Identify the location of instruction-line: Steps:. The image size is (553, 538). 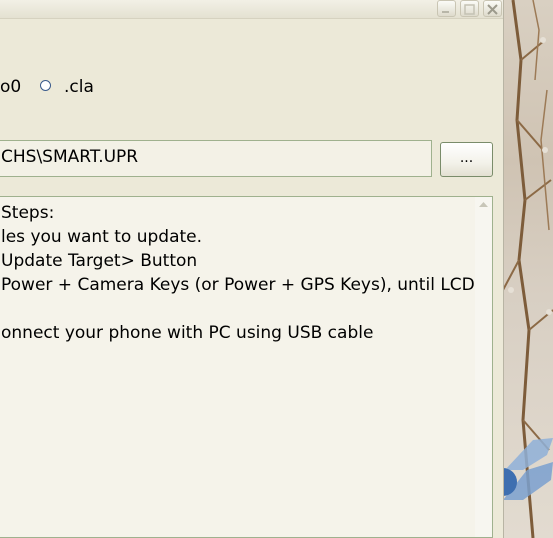
(28, 213).